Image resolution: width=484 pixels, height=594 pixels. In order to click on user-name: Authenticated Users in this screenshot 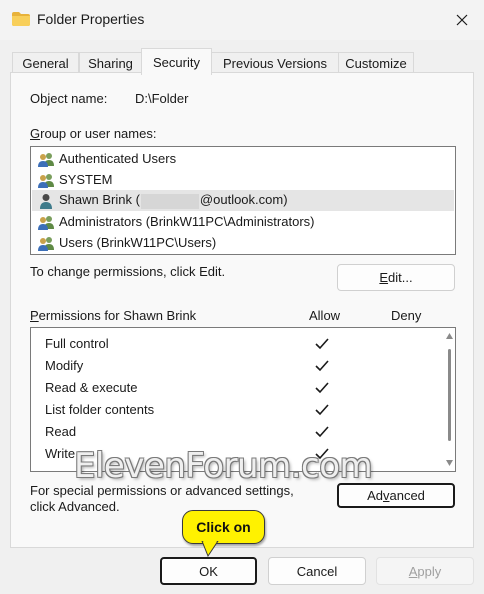, I will do `click(118, 158)`.